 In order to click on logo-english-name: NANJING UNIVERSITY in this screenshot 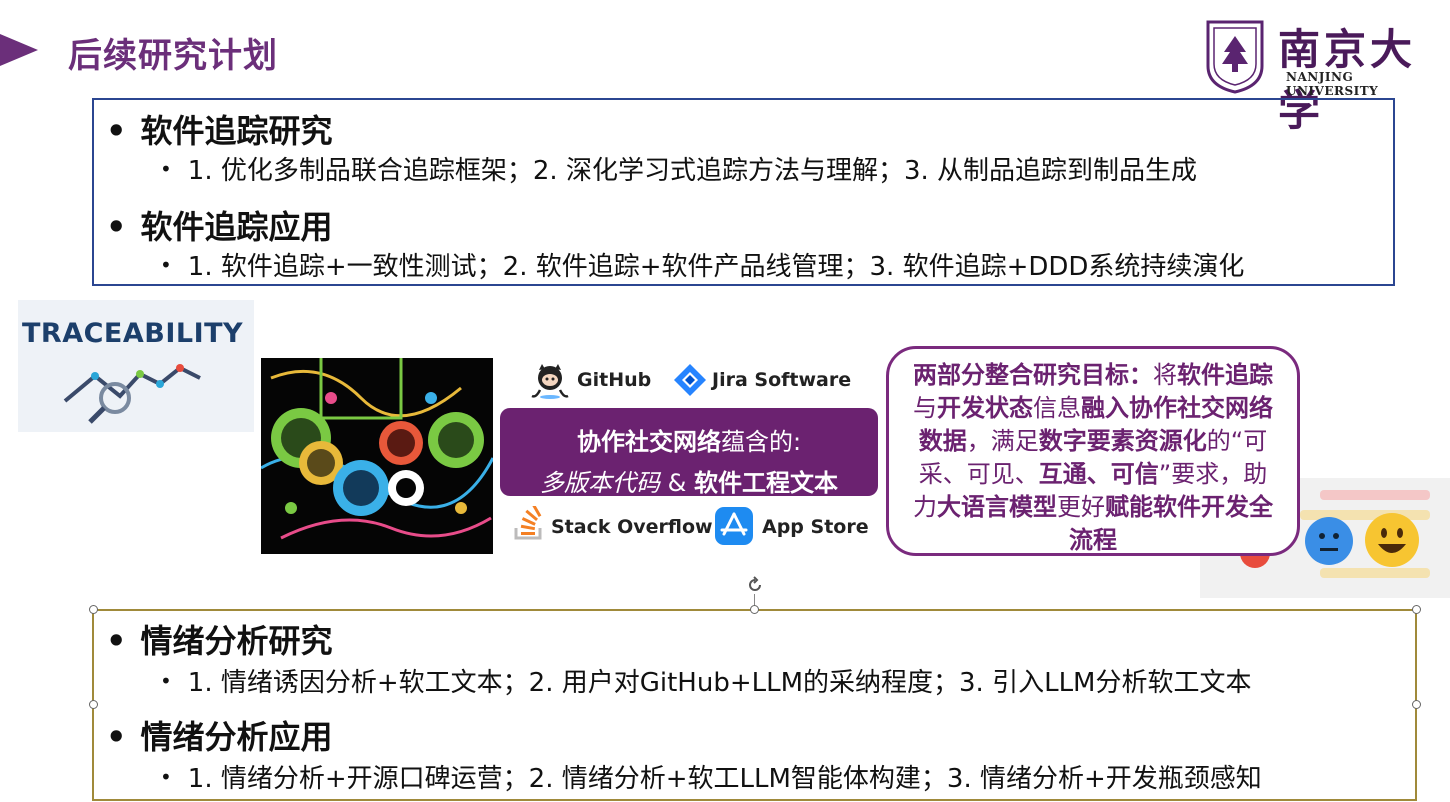, I will do `click(1332, 84)`.